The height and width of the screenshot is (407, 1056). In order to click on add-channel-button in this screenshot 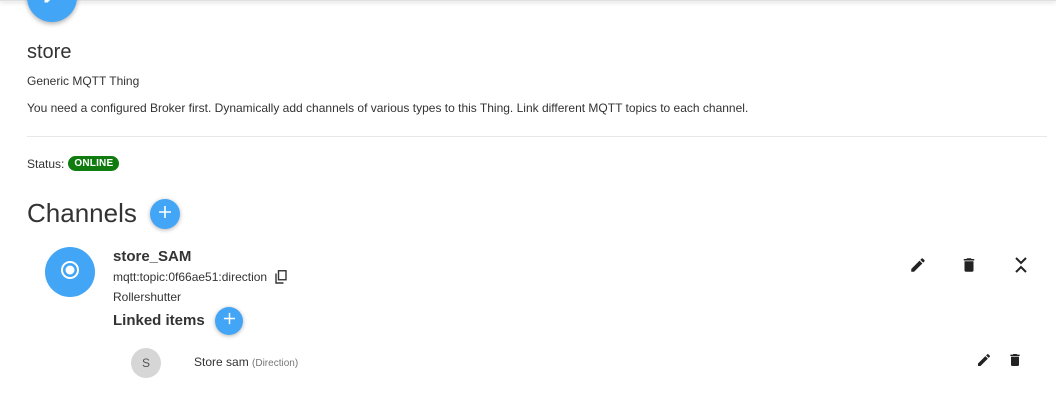, I will do `click(165, 214)`.